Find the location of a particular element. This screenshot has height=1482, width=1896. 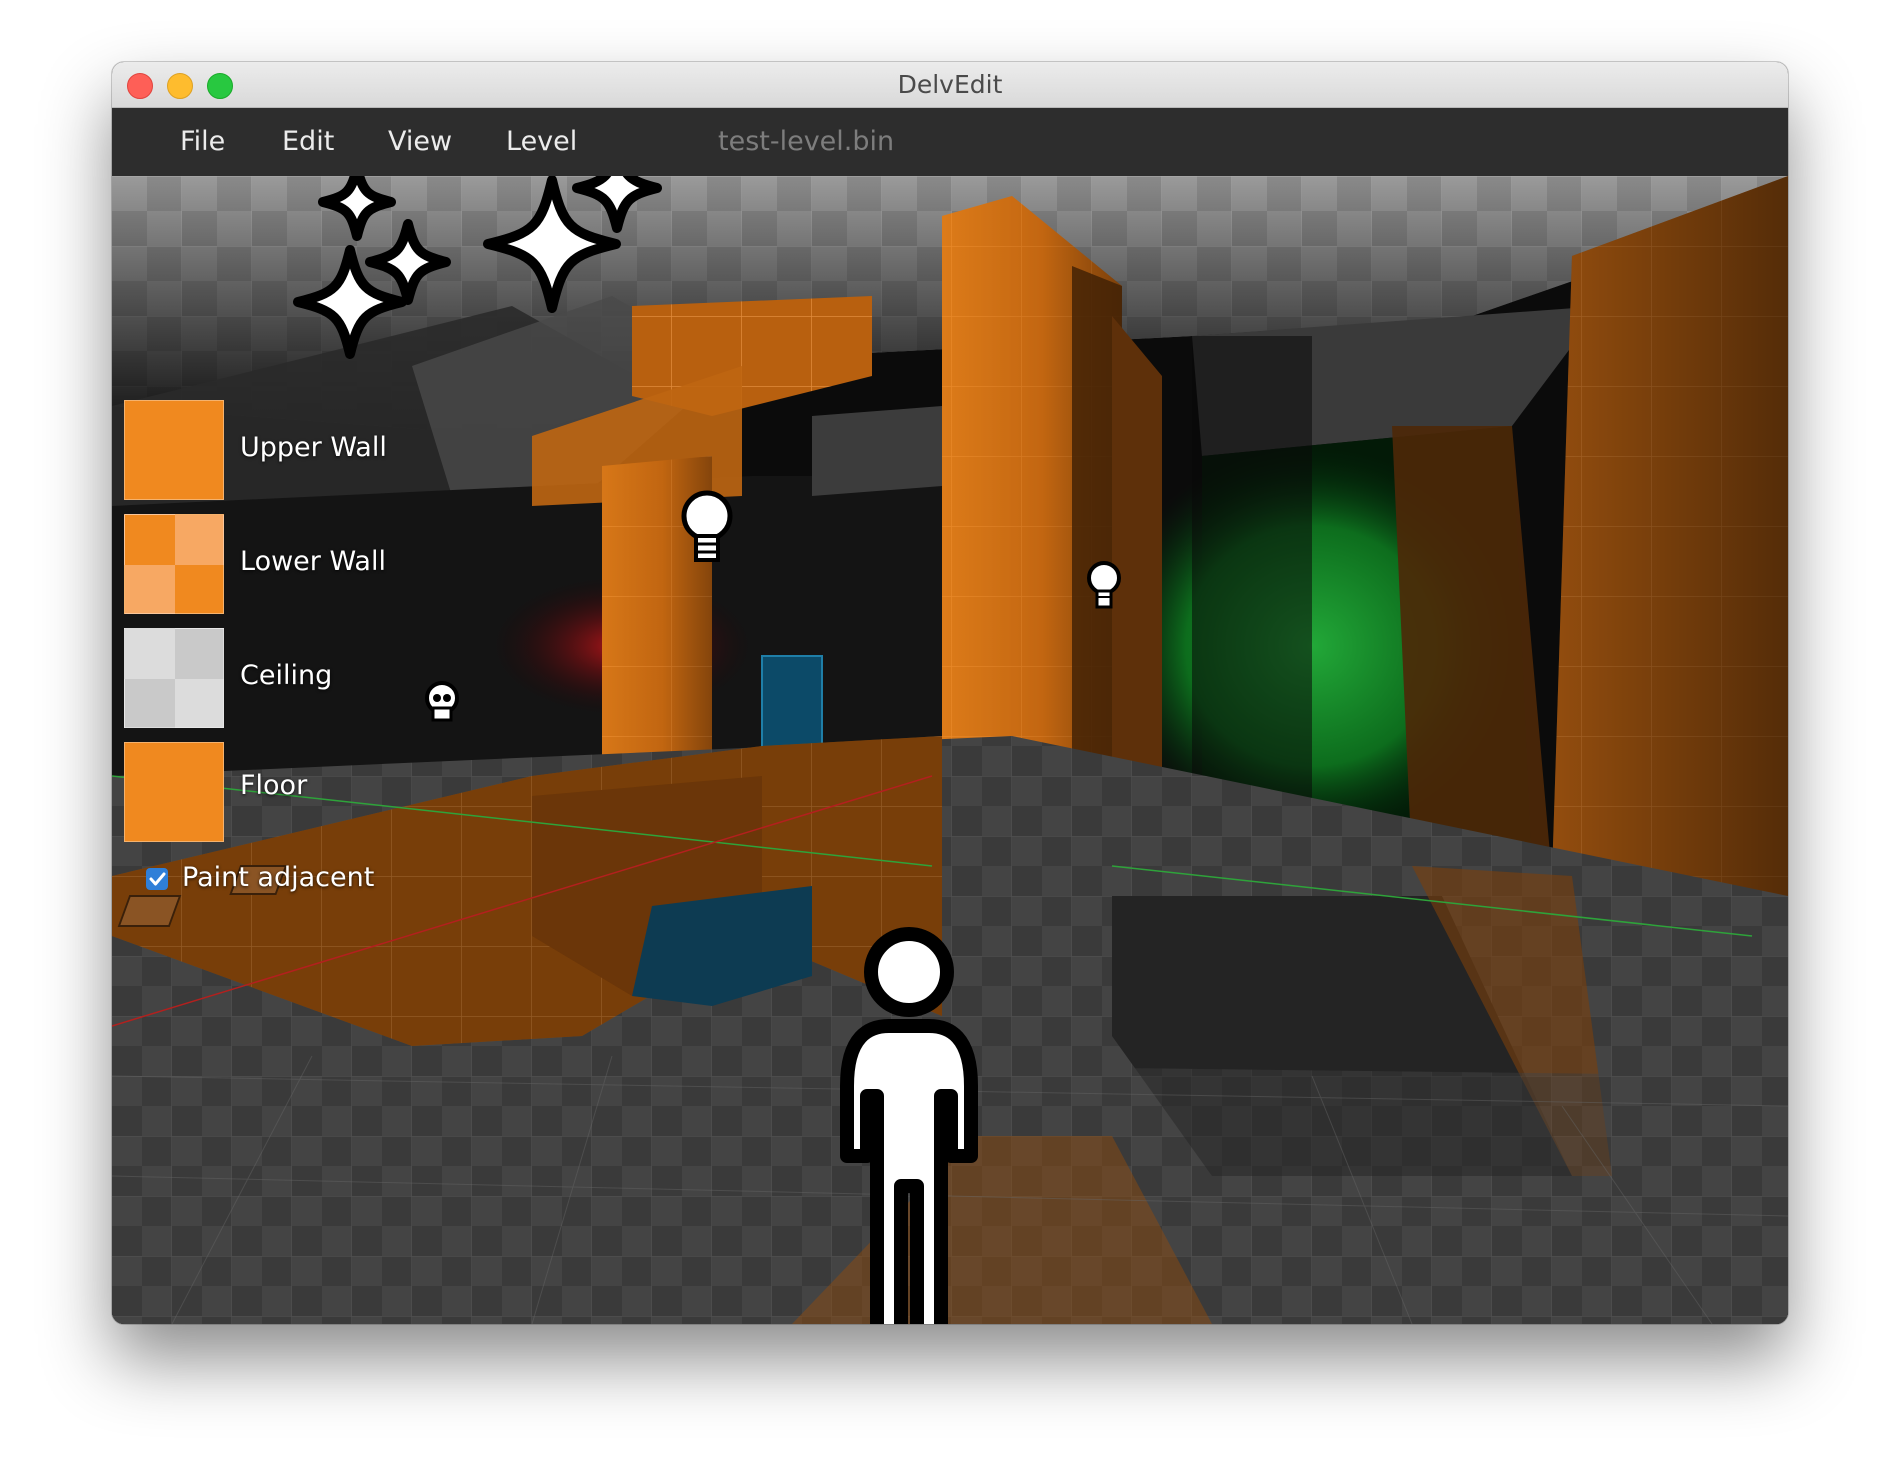

menu-file: File is located at coordinates (202, 142).